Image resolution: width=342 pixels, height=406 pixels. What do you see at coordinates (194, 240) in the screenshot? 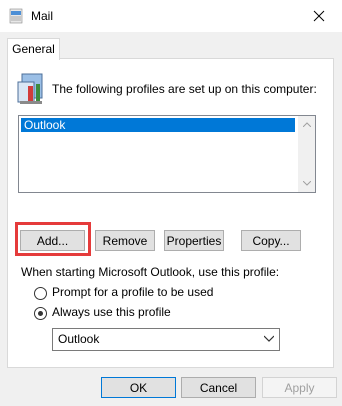
I see `properties-button: Properties` at bounding box center [194, 240].